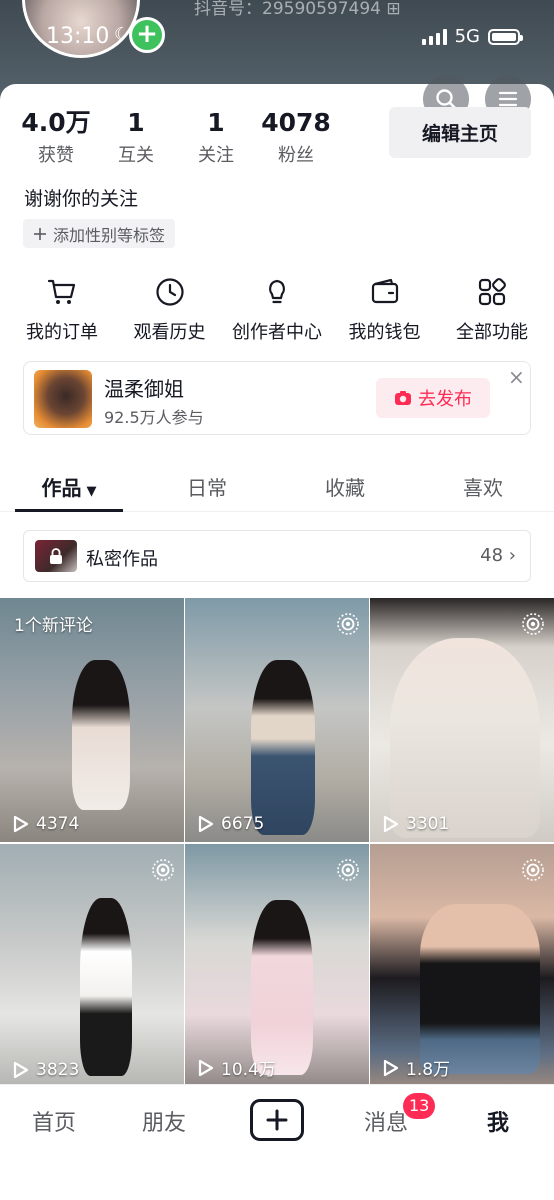  What do you see at coordinates (462, 720) in the screenshot?
I see `video-thumbnail: 3301` at bounding box center [462, 720].